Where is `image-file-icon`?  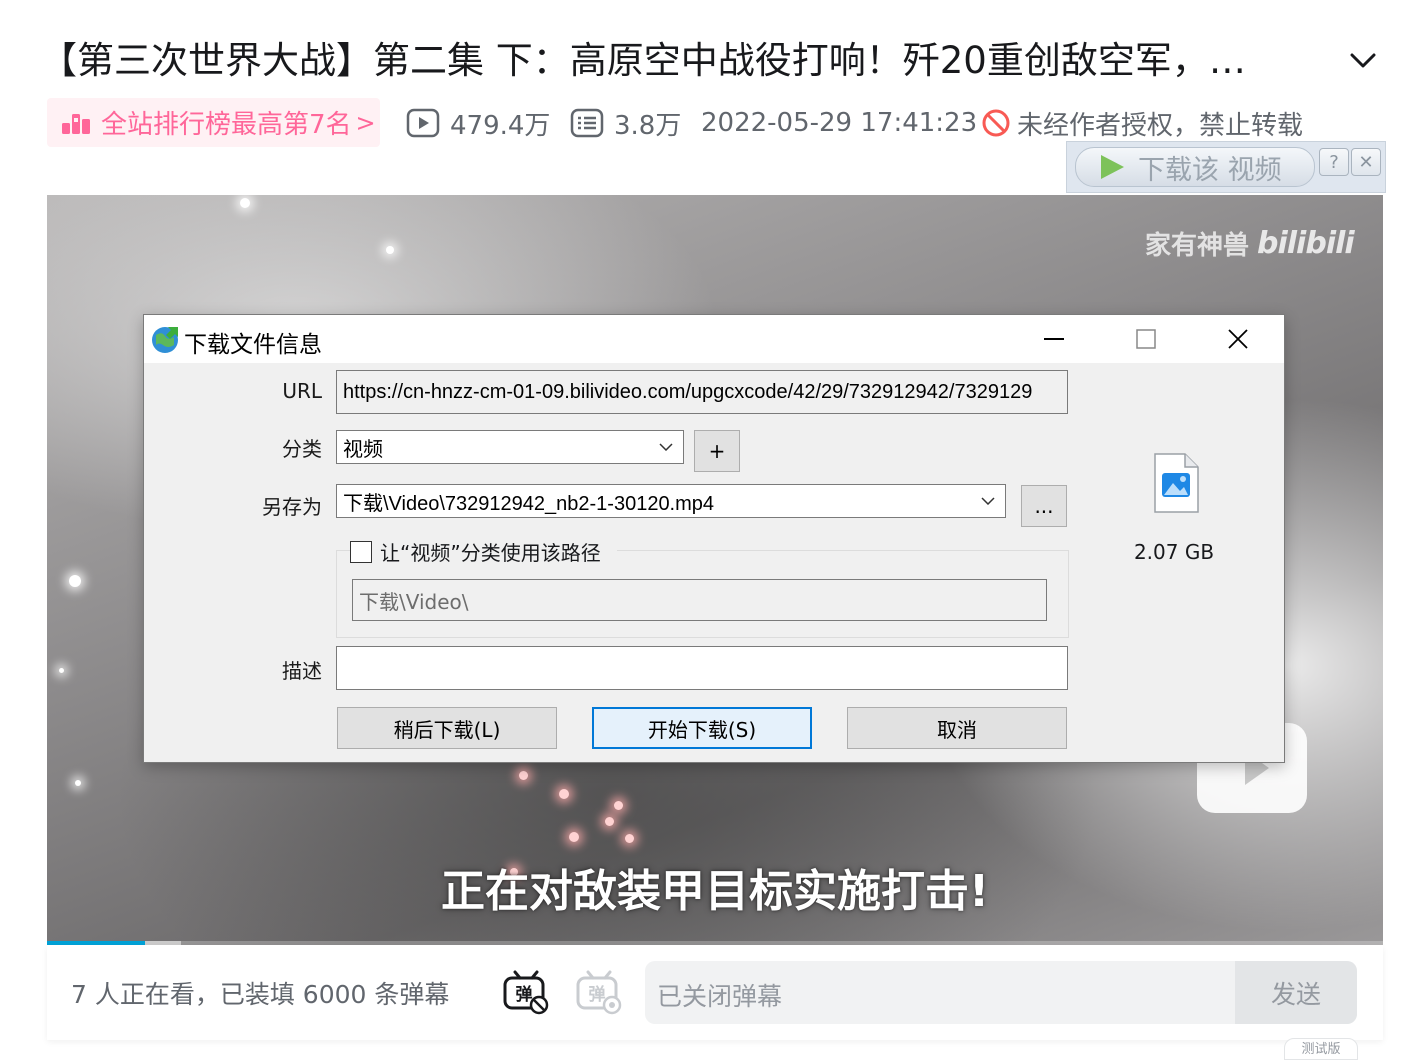
image-file-icon is located at coordinates (1176, 483).